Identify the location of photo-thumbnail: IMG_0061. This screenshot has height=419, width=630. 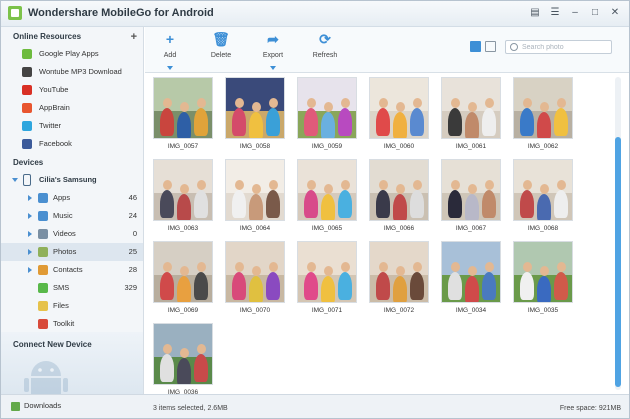
(471, 117).